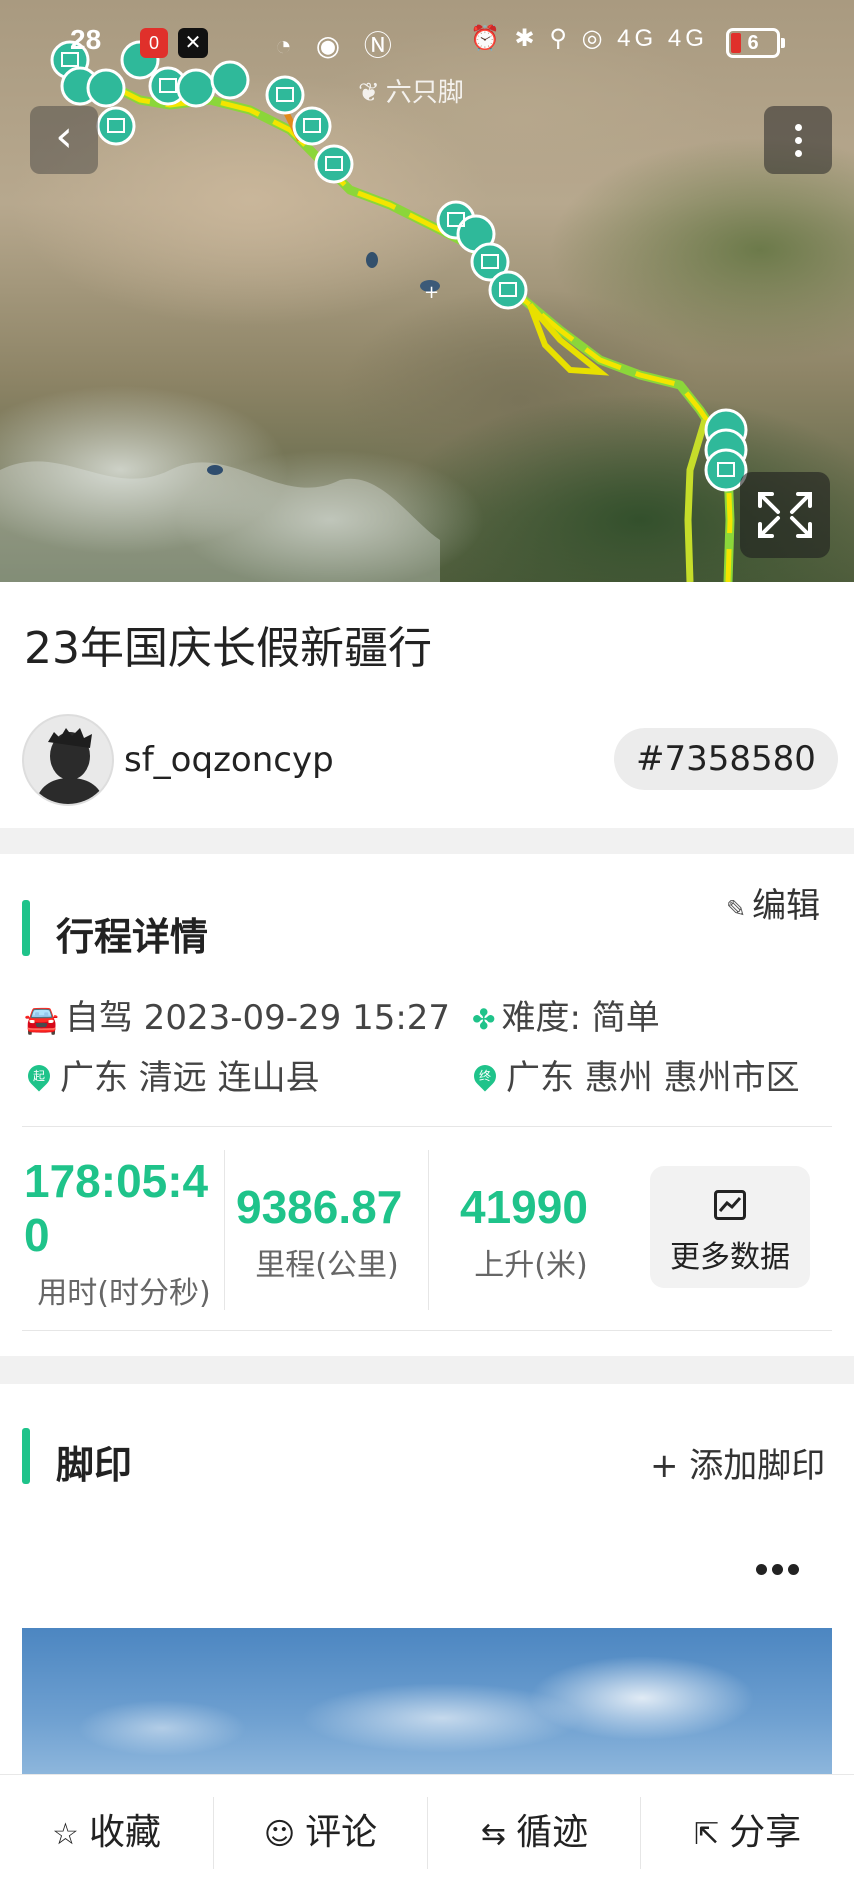 The image size is (854, 1890). I want to click on comment-button: ☺ 评论, so click(320, 1832).